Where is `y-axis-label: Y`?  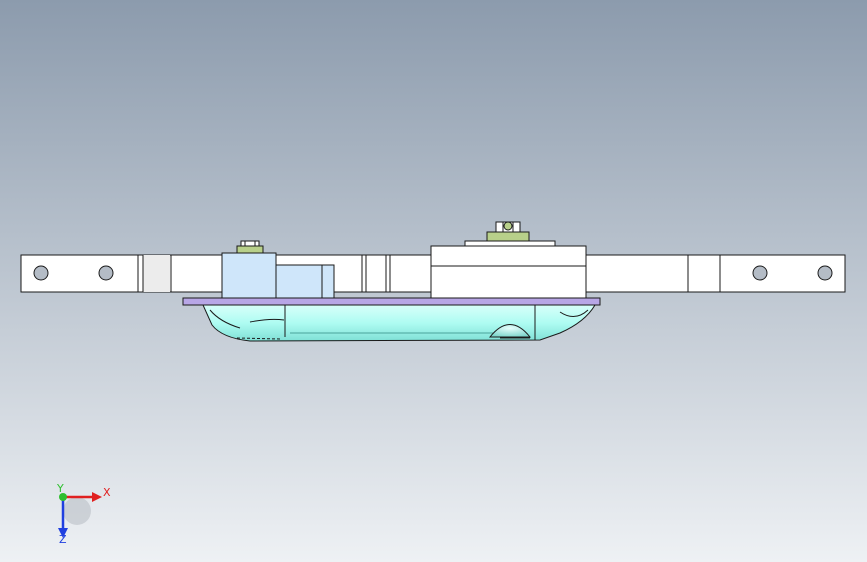 y-axis-label: Y is located at coordinates (60, 488).